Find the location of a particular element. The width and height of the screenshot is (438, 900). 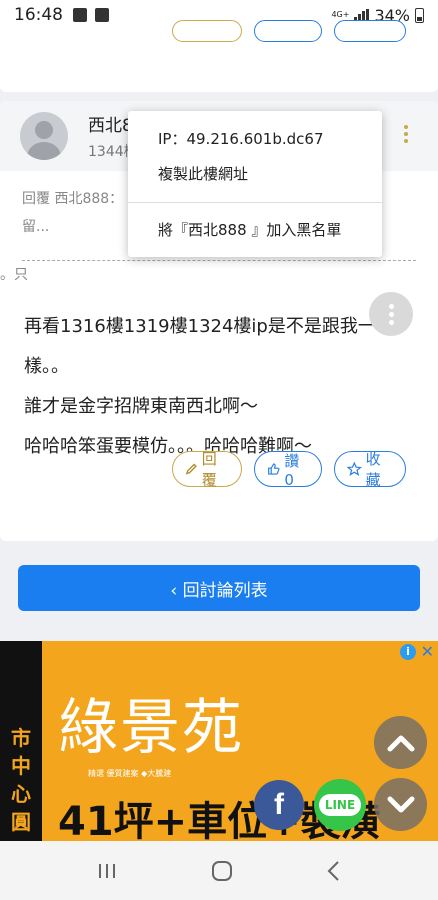

ad-title: 綠景苑 is located at coordinates (151, 728).